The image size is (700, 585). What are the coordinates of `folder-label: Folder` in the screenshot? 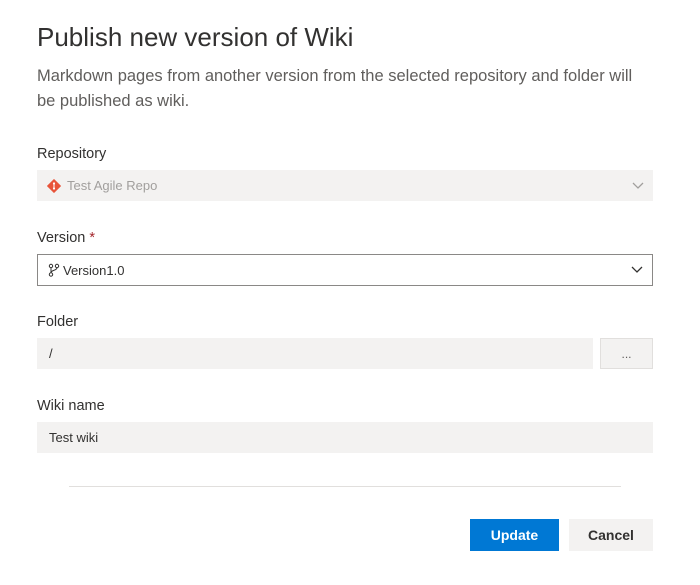 It's located at (58, 322).